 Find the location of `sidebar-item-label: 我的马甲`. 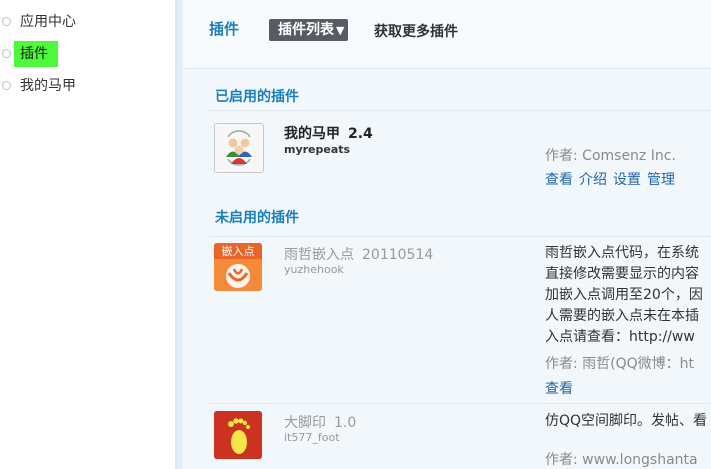

sidebar-item-label: 我的马甲 is located at coordinates (48, 86).